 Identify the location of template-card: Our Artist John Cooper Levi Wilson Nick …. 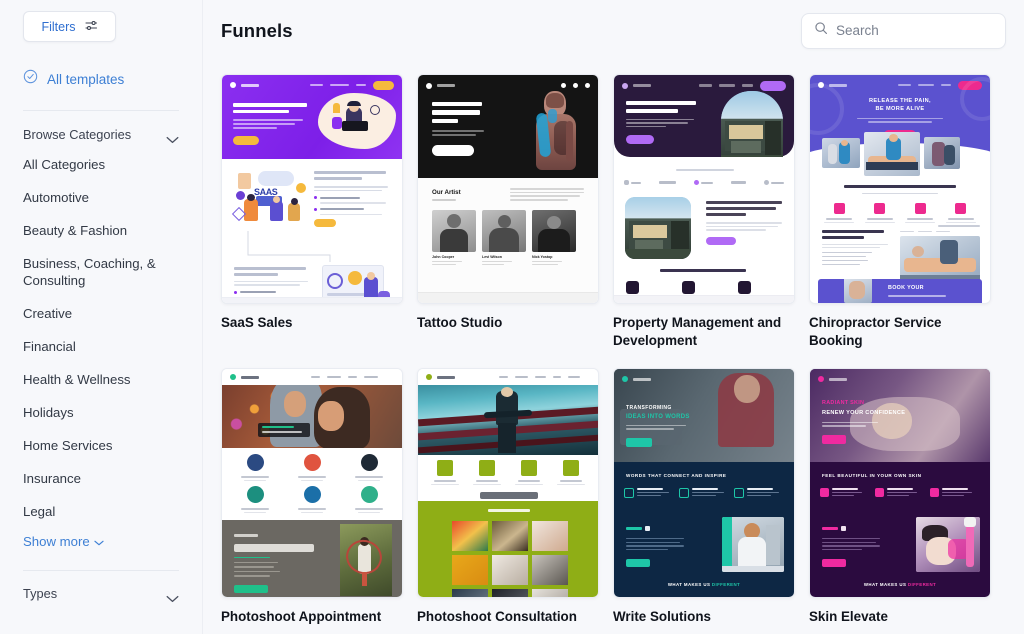
(508, 221).